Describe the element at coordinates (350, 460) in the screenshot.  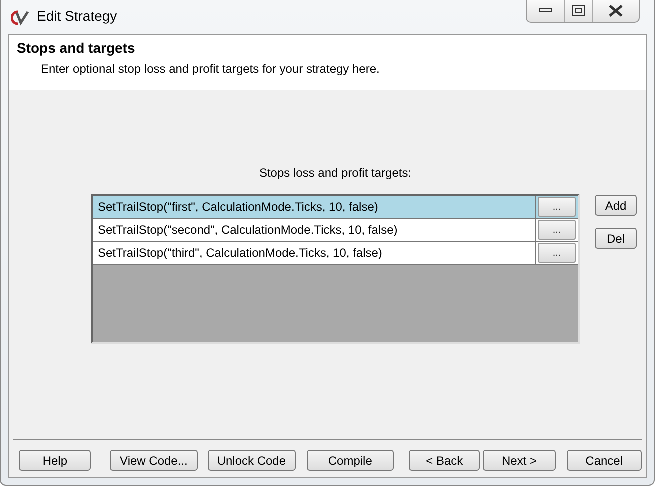
I see `footer-button: Compile` at that location.